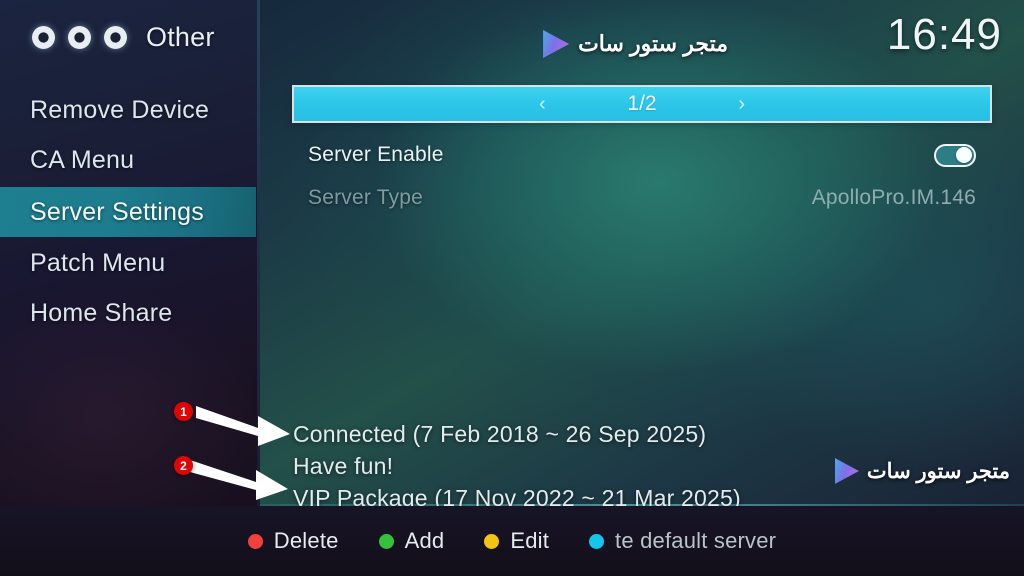 The height and width of the screenshot is (576, 1024). Describe the element at coordinates (653, 43) in the screenshot. I see `header-brand-label: متجر ستور سات` at that location.